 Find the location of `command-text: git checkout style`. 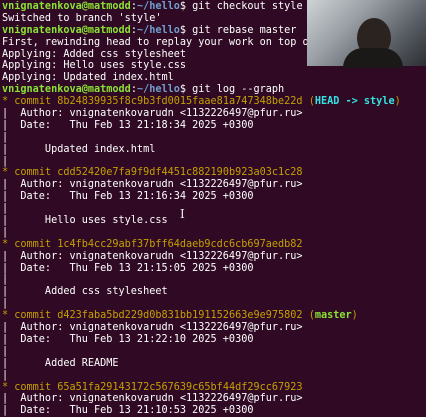

command-text: git checkout style is located at coordinates (247, 6).